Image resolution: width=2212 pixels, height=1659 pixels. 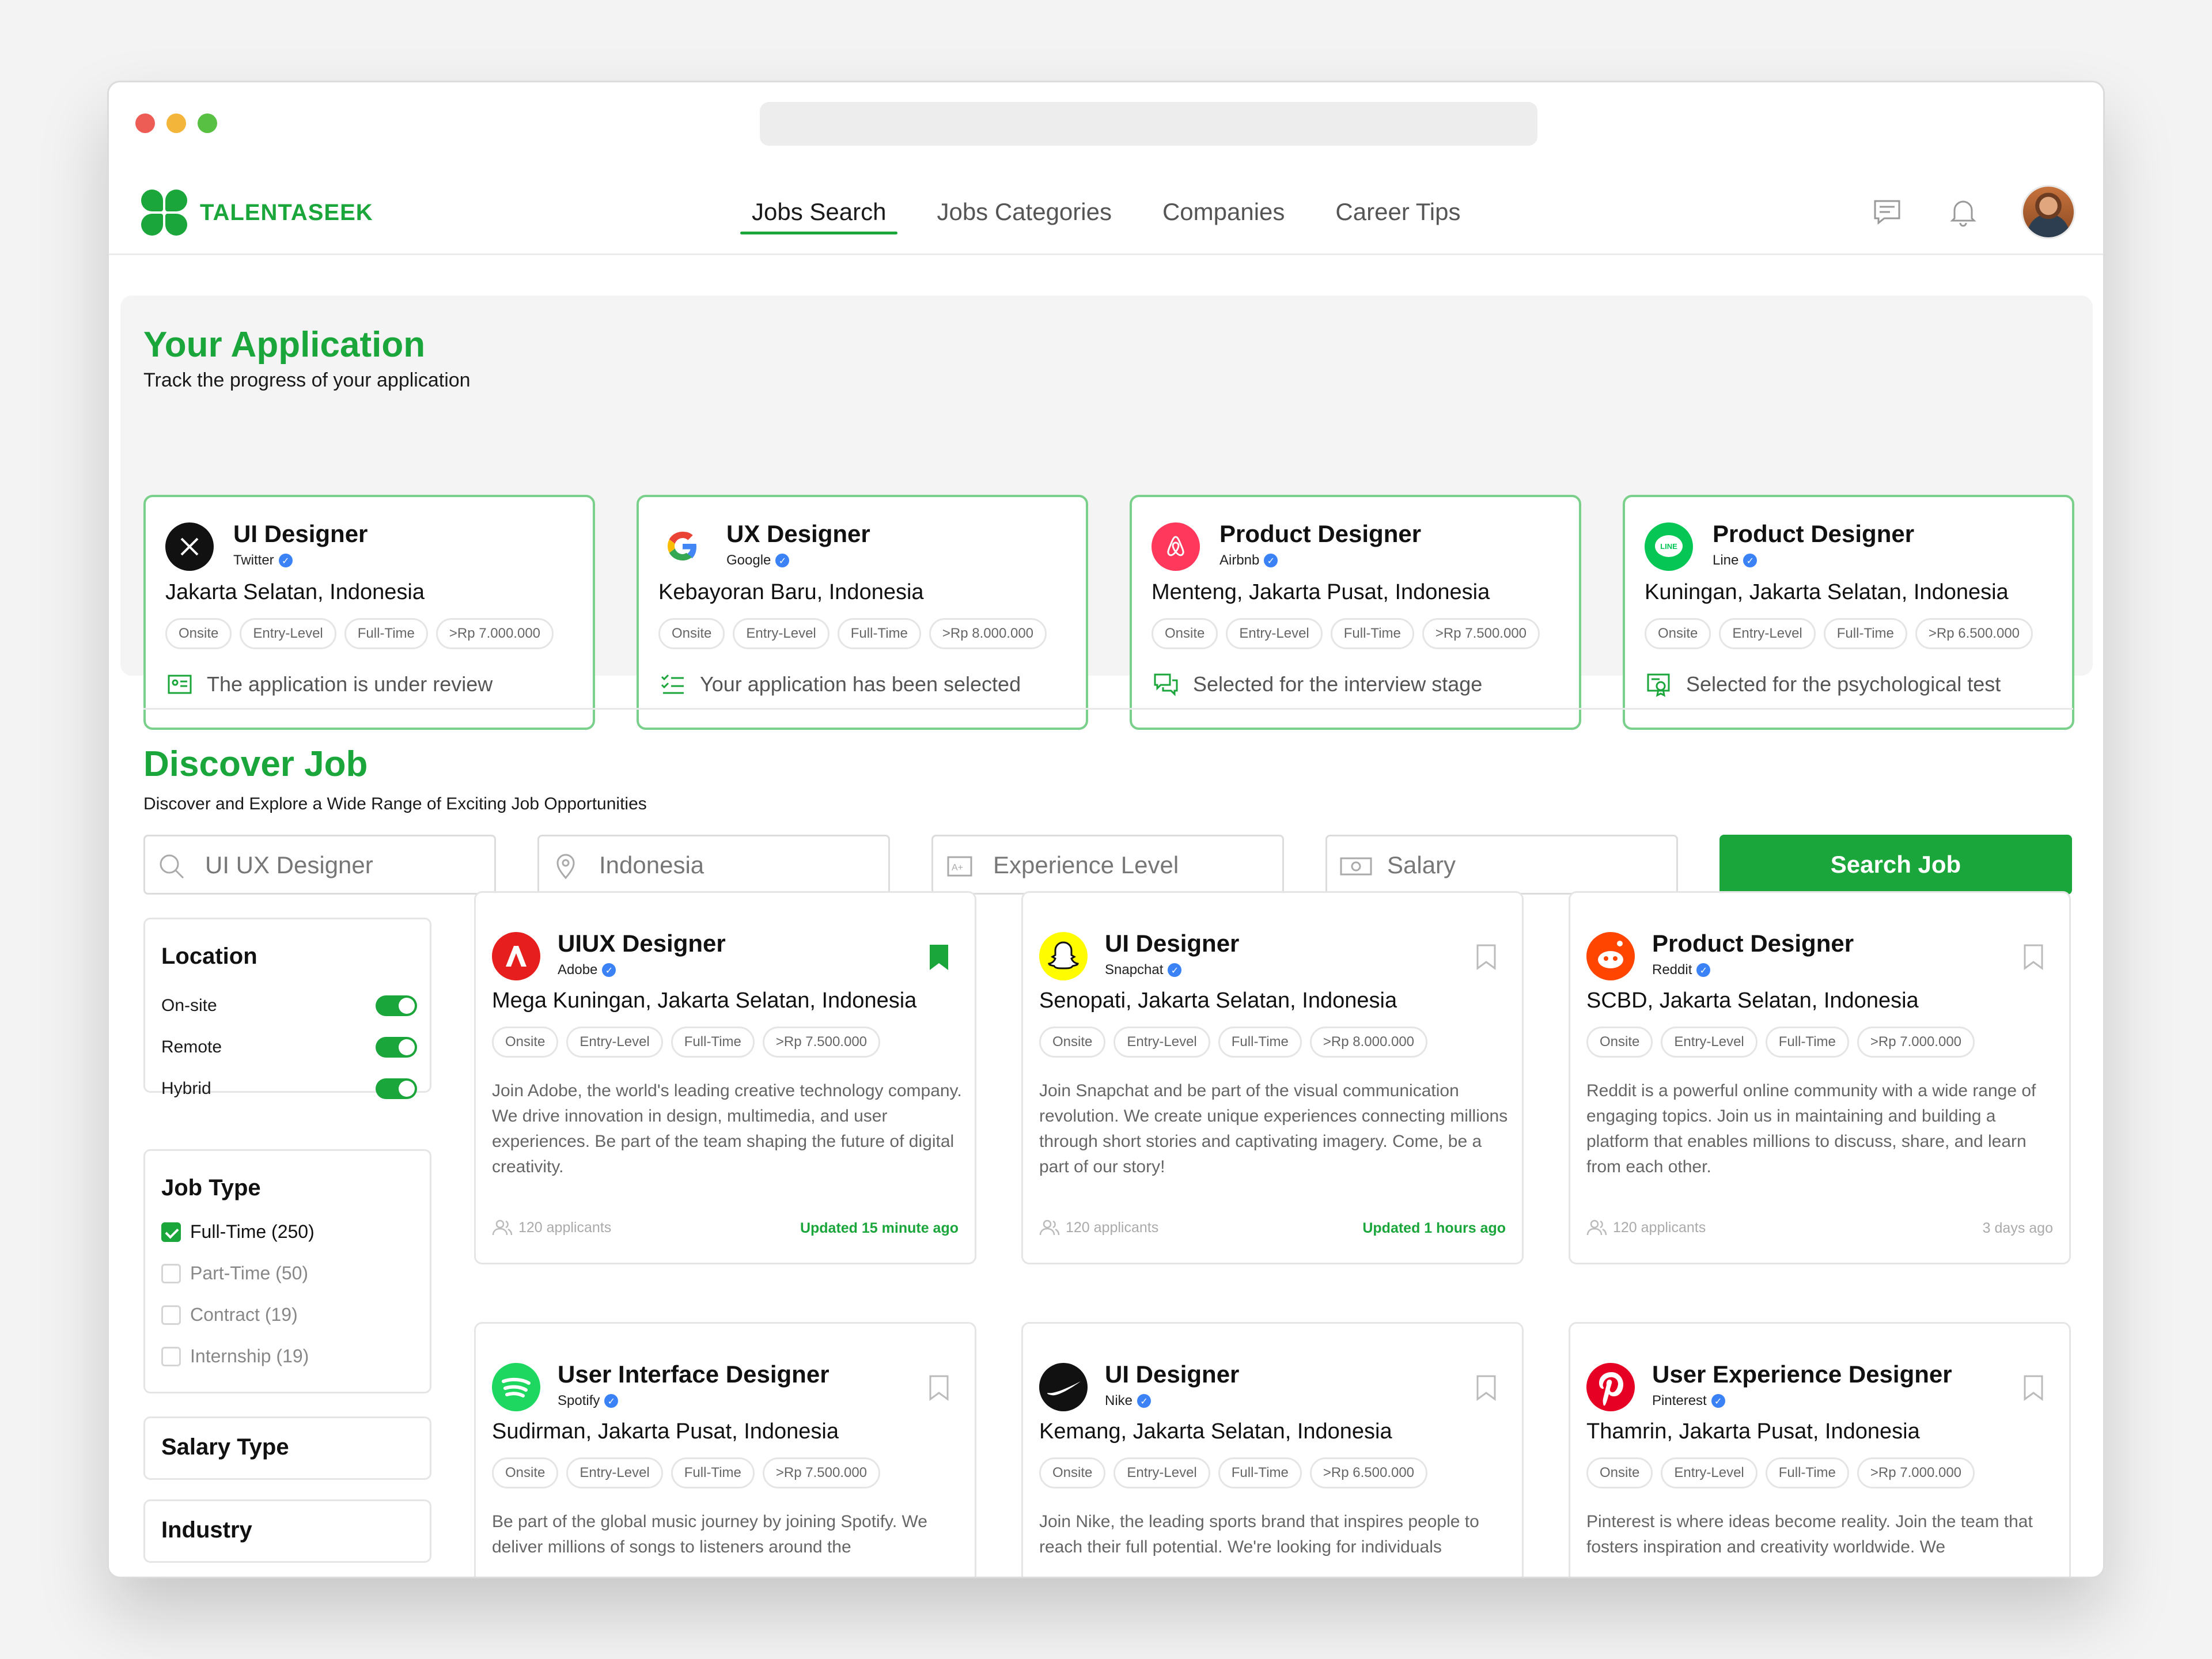 What do you see at coordinates (798, 534) in the screenshot?
I see `job-title: UX Designer` at bounding box center [798, 534].